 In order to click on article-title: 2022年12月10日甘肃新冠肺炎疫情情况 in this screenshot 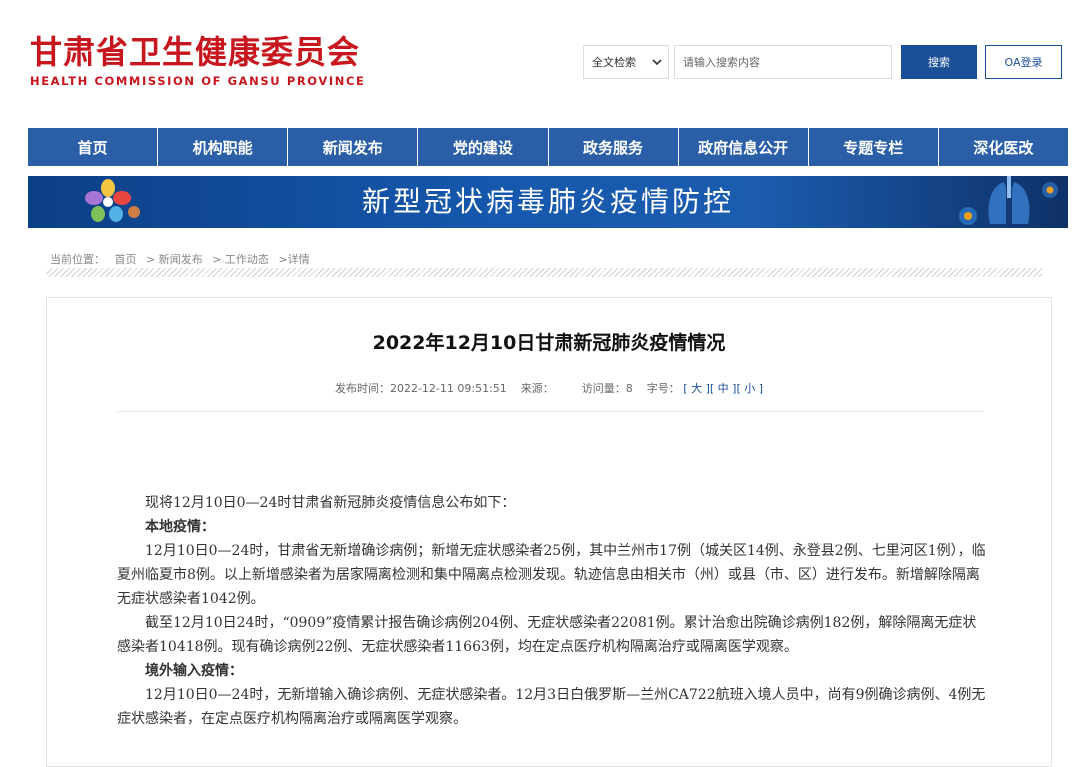, I will do `click(549, 343)`.